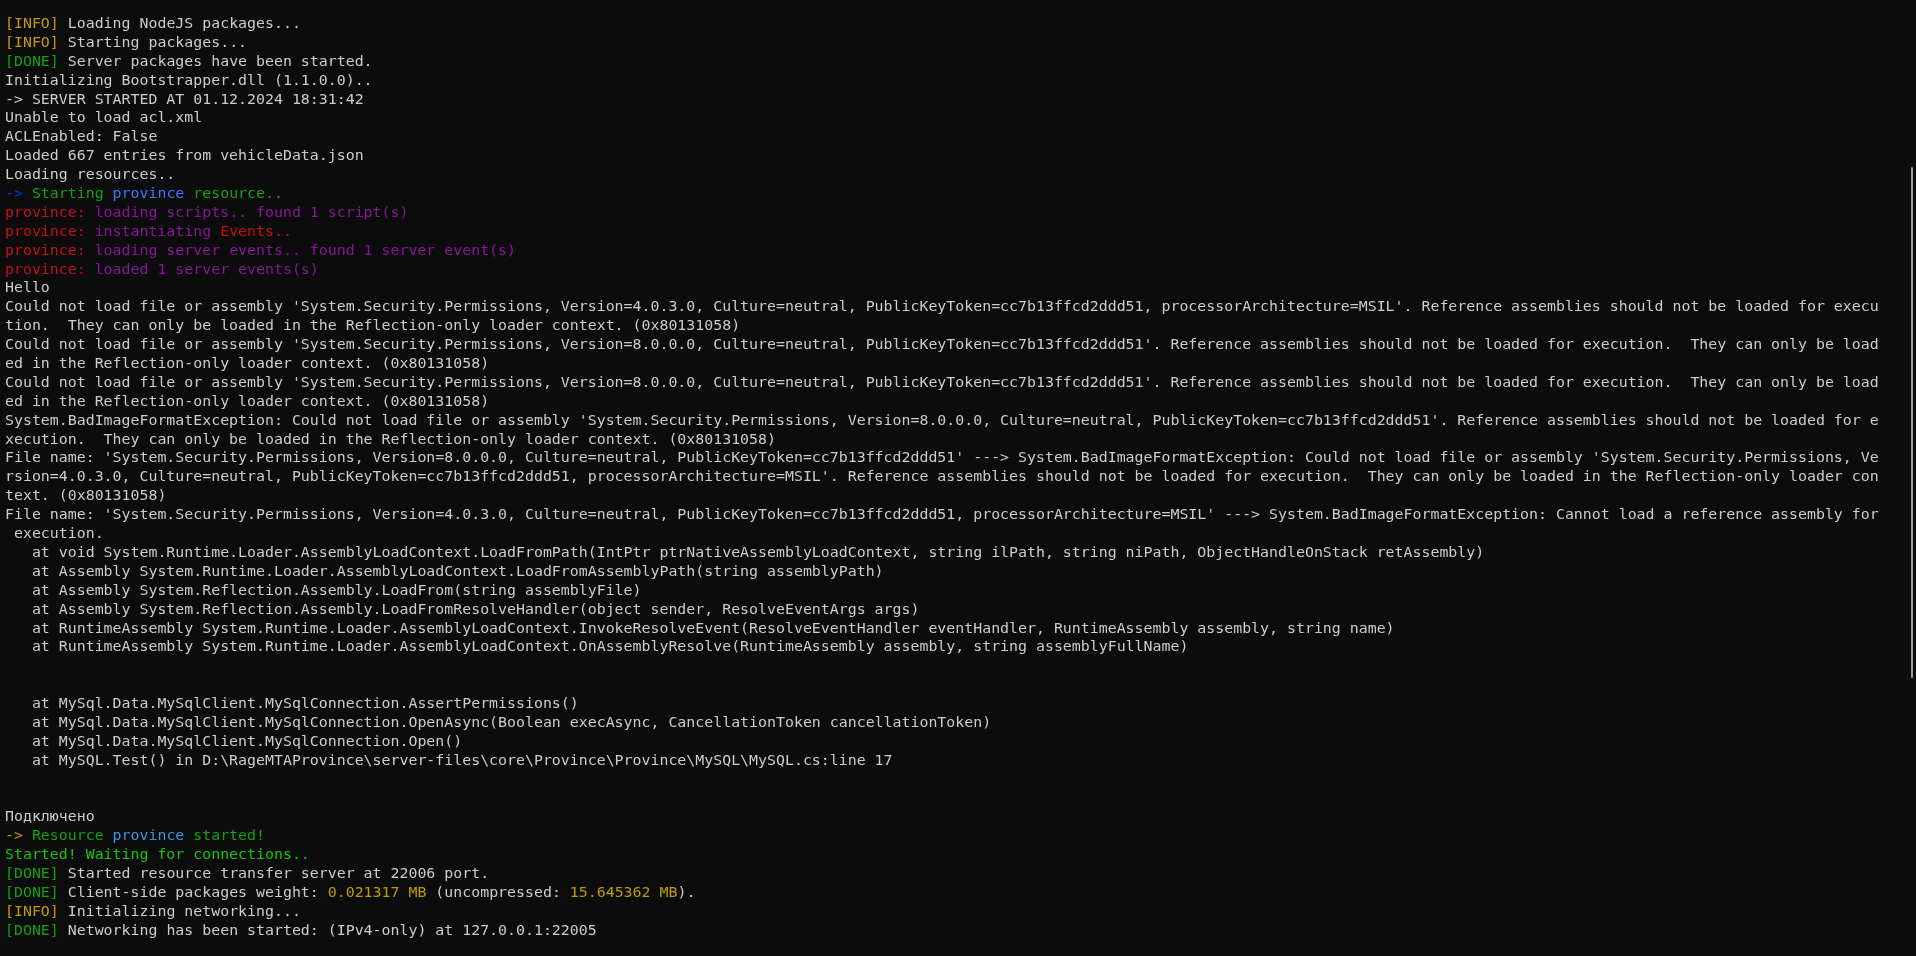 The image size is (1916, 956). I want to click on log-line: at MySql.Data.MySqlClient.MySqlConnection.OpenAsync(Boolean execAsync, CancellationToken cancellationToken), so click(511, 722).